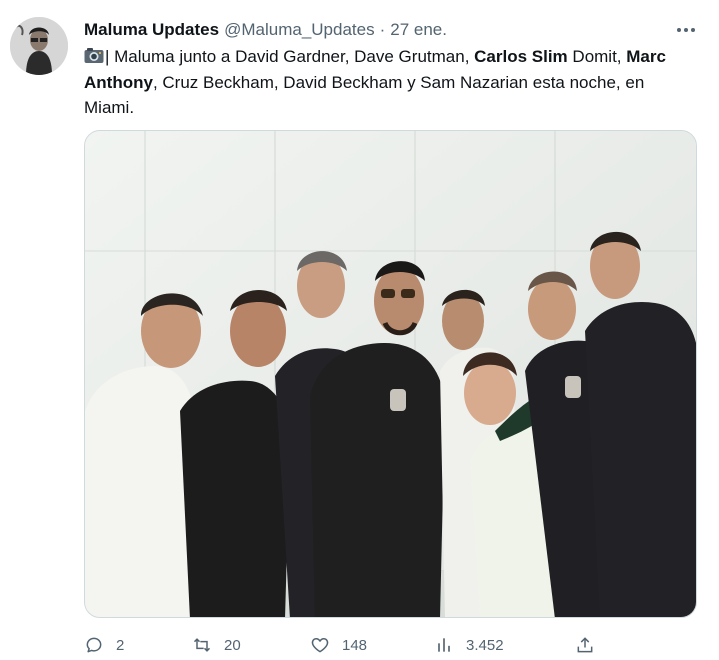  What do you see at coordinates (597, 56) in the screenshot?
I see `tweet-text-part: Domit,` at bounding box center [597, 56].